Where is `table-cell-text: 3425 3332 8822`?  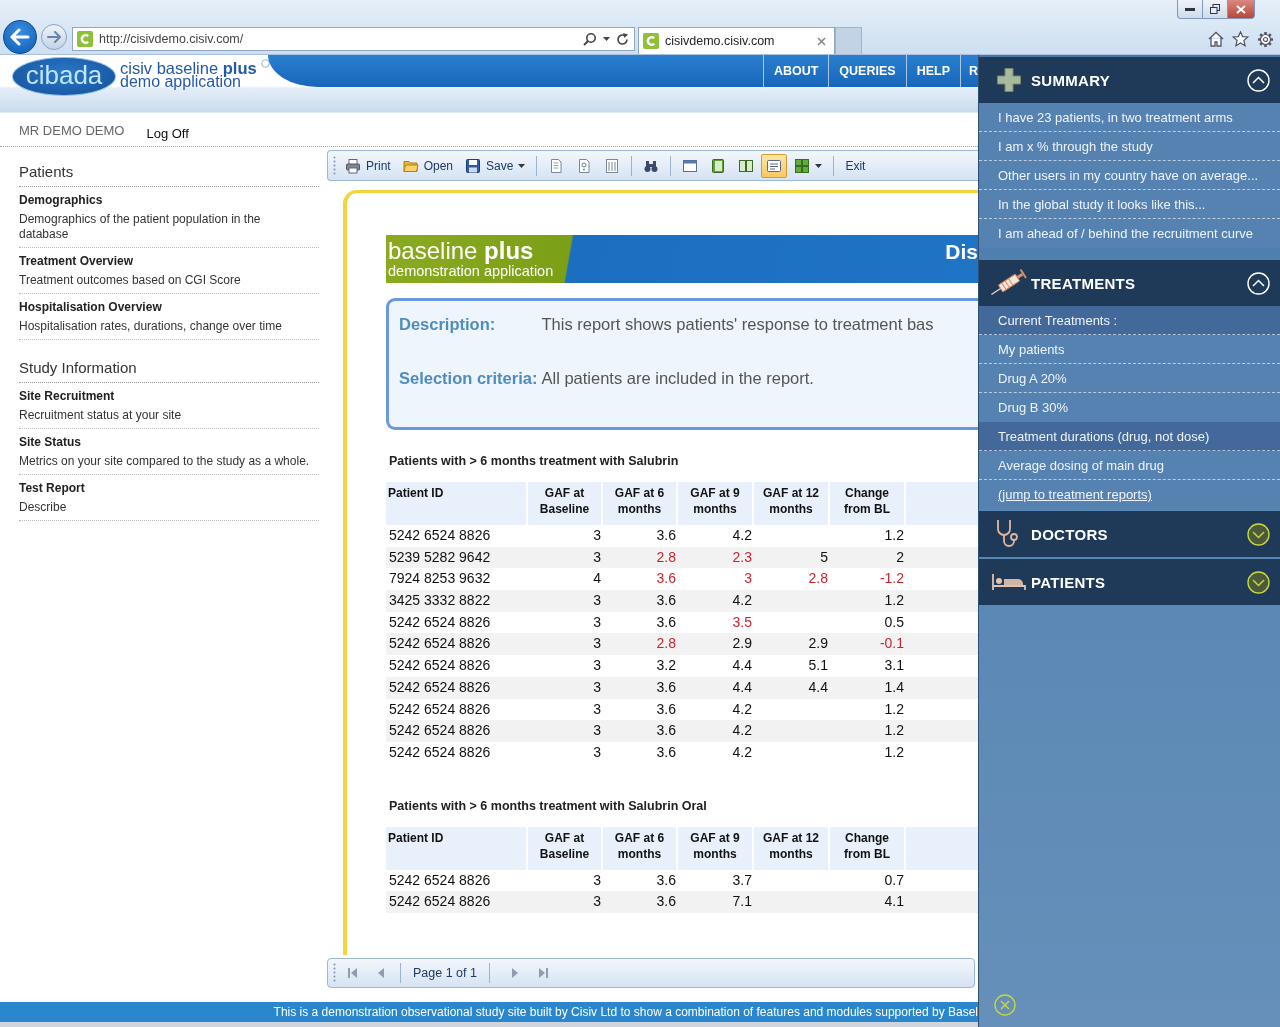 table-cell-text: 3425 3332 8822 is located at coordinates (440, 601).